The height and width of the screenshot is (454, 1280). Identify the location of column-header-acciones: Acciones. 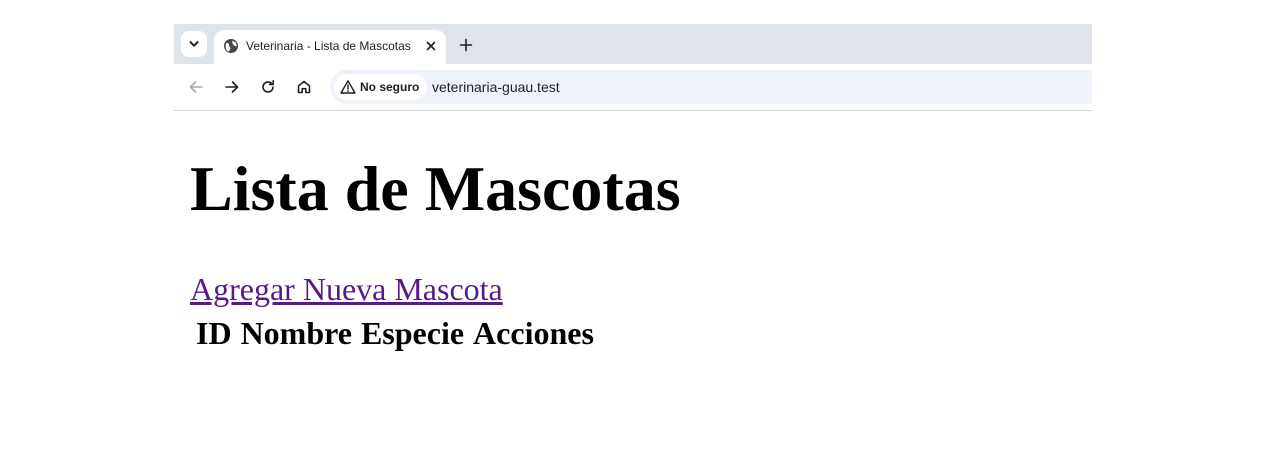
(533, 333).